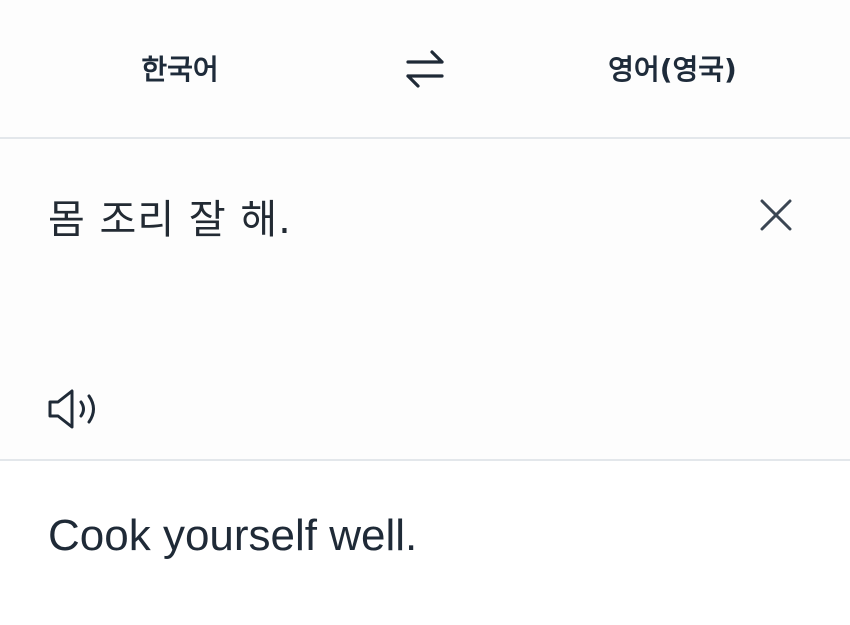 The height and width of the screenshot is (625, 850). I want to click on speaker-icon, so click(71, 409).